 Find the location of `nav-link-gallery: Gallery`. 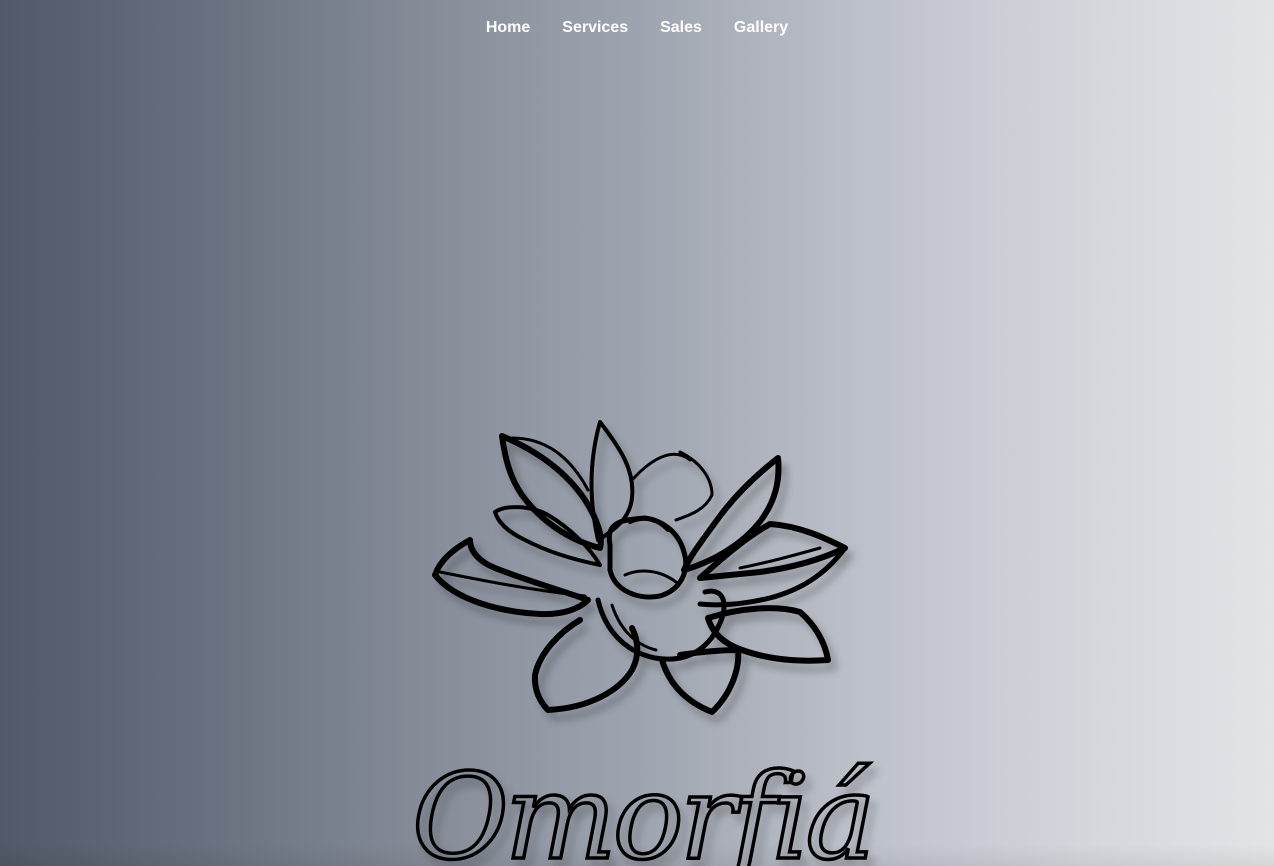

nav-link-gallery: Gallery is located at coordinates (761, 28).